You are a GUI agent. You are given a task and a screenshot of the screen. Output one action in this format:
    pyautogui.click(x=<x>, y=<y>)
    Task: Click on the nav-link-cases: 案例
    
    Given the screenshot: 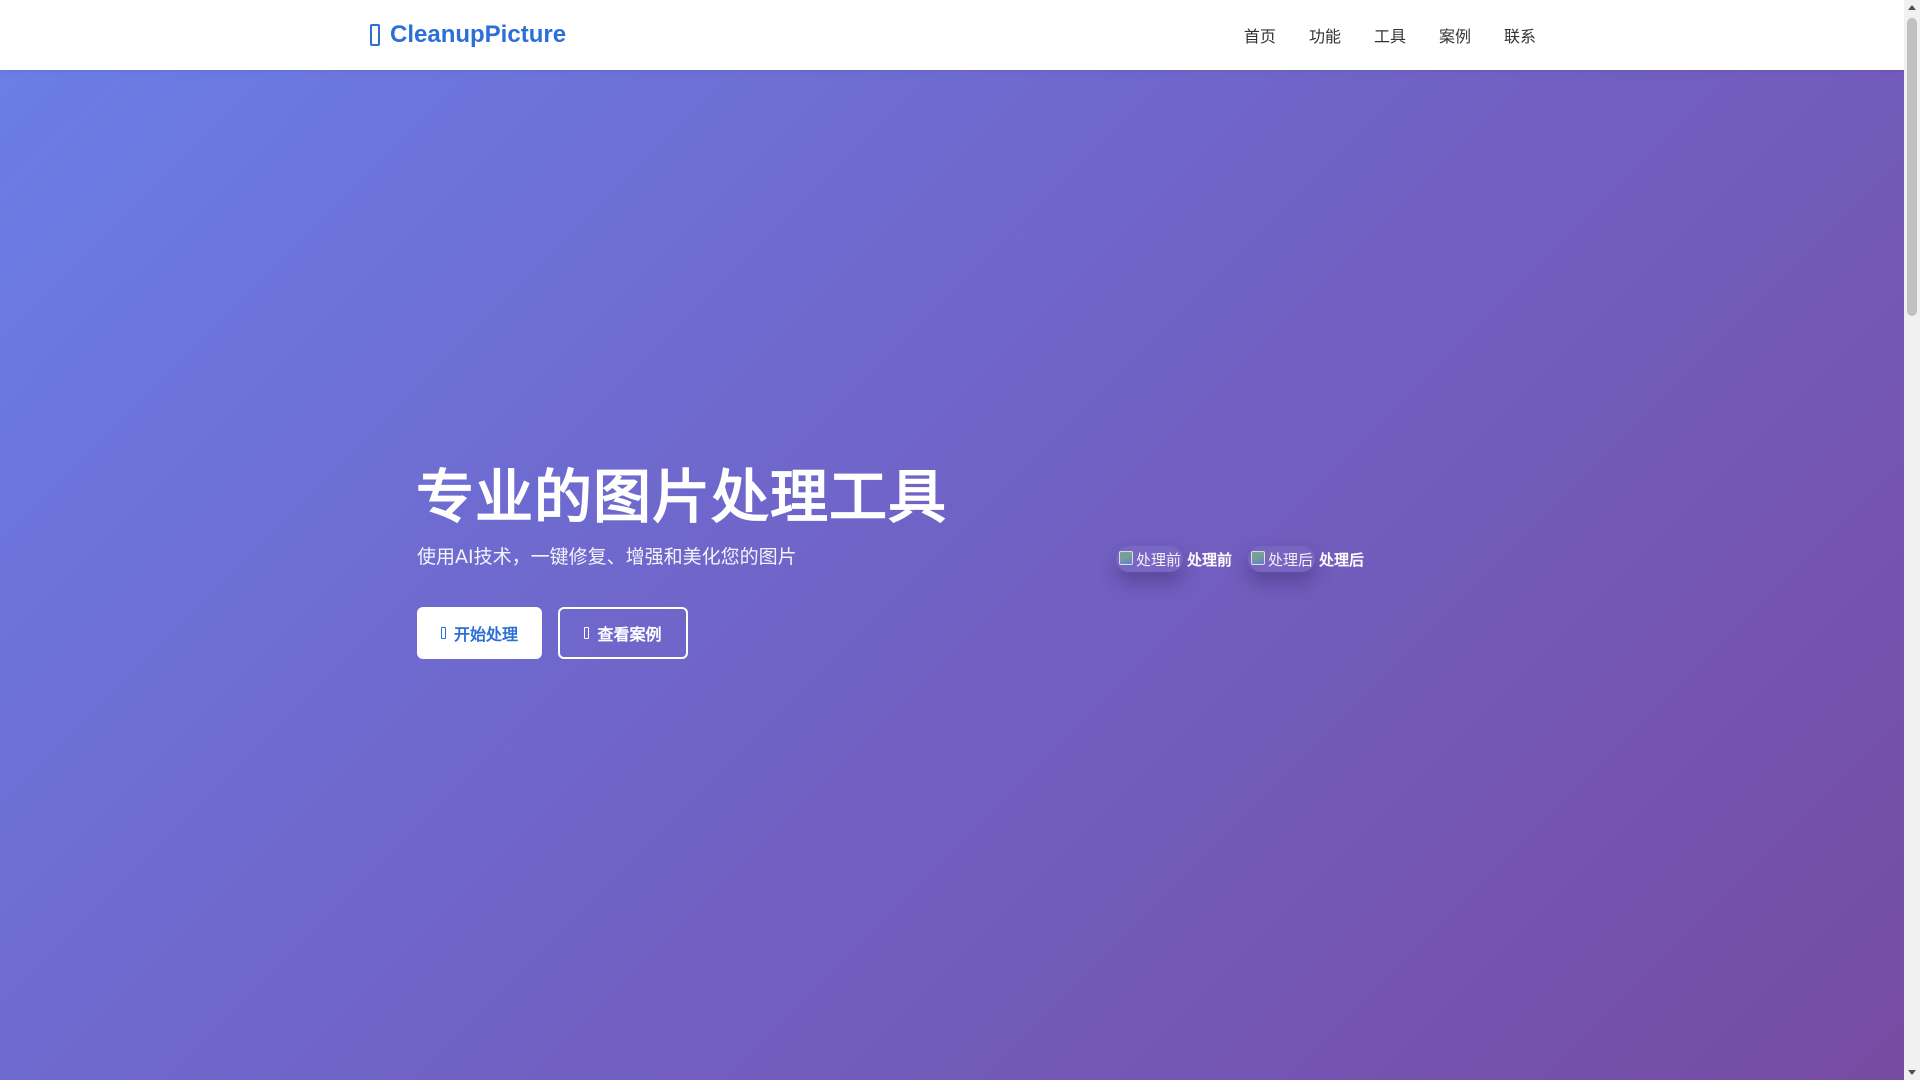 What is the action you would take?
    pyautogui.click(x=1455, y=35)
    